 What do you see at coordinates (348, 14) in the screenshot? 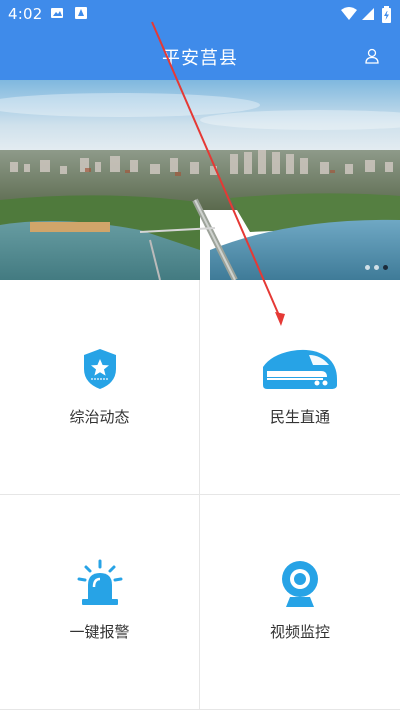
I see `wifi-icon` at bounding box center [348, 14].